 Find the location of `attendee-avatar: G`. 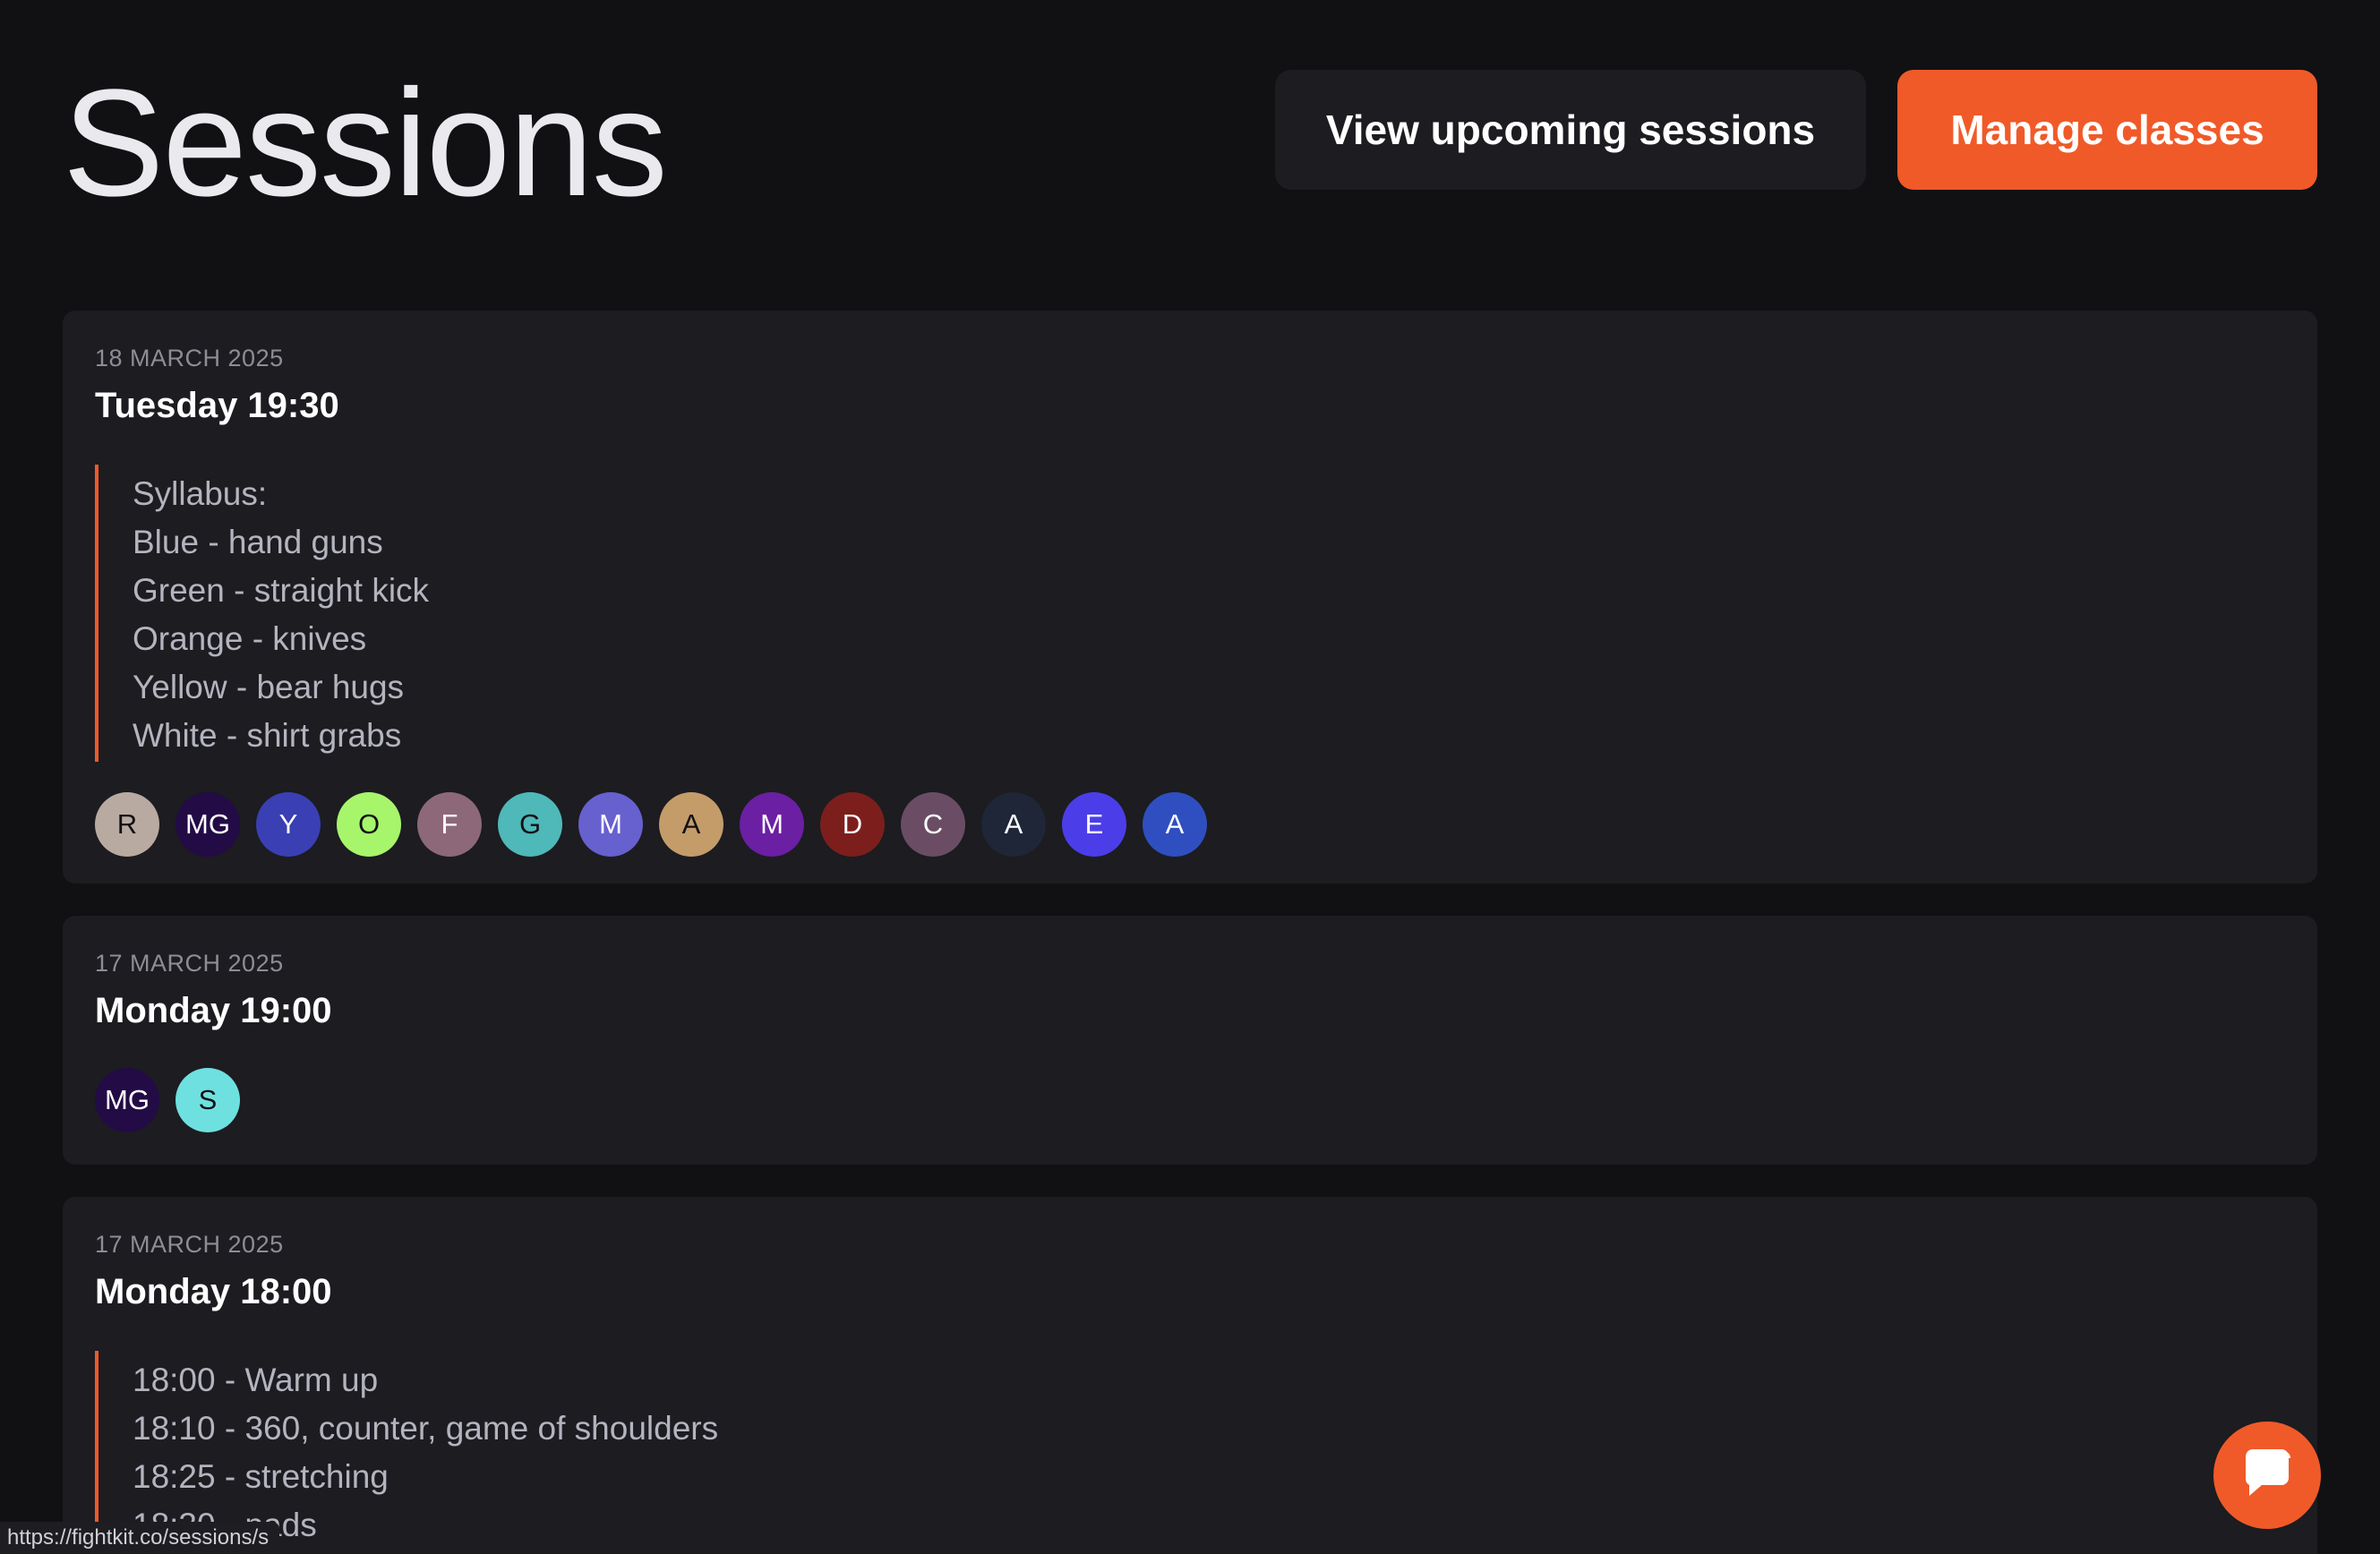

attendee-avatar: G is located at coordinates (530, 824).